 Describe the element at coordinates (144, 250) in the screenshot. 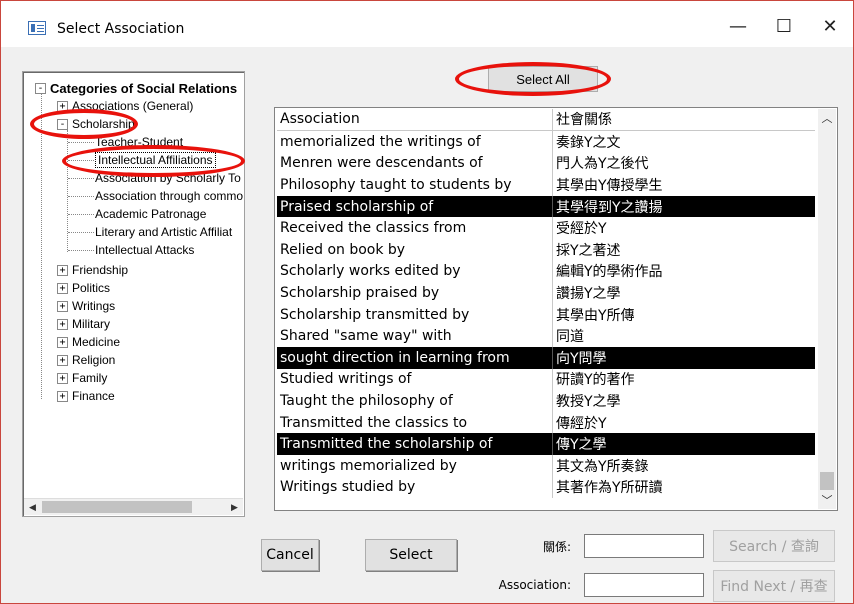

I see `tree-item-intellectual-attacks: Intellectual Attacks` at that location.